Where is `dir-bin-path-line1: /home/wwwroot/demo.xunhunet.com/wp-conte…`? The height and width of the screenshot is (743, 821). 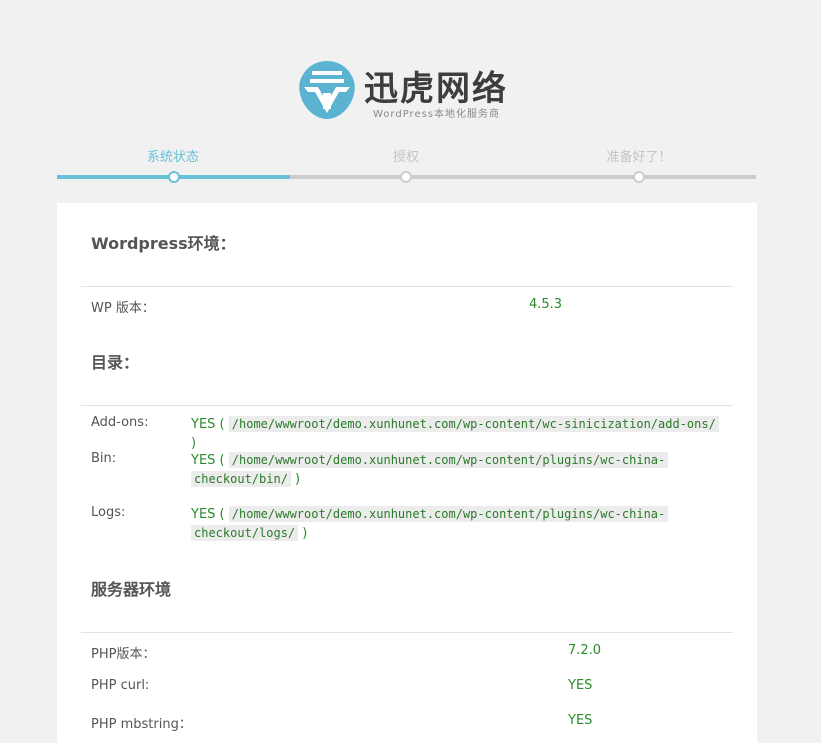
dir-bin-path-line1: /home/wwwroot/demo.xunhunet.com/wp-conte… is located at coordinates (448, 460).